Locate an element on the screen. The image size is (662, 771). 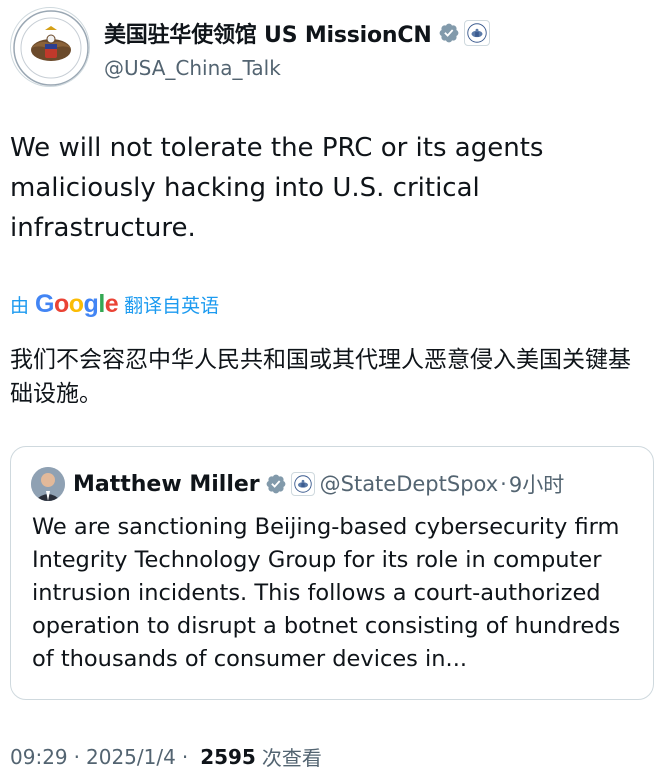
quoted-tweet-header: Matthew Miller @StateDeptSpox · 9小时 is located at coordinates (297, 484).